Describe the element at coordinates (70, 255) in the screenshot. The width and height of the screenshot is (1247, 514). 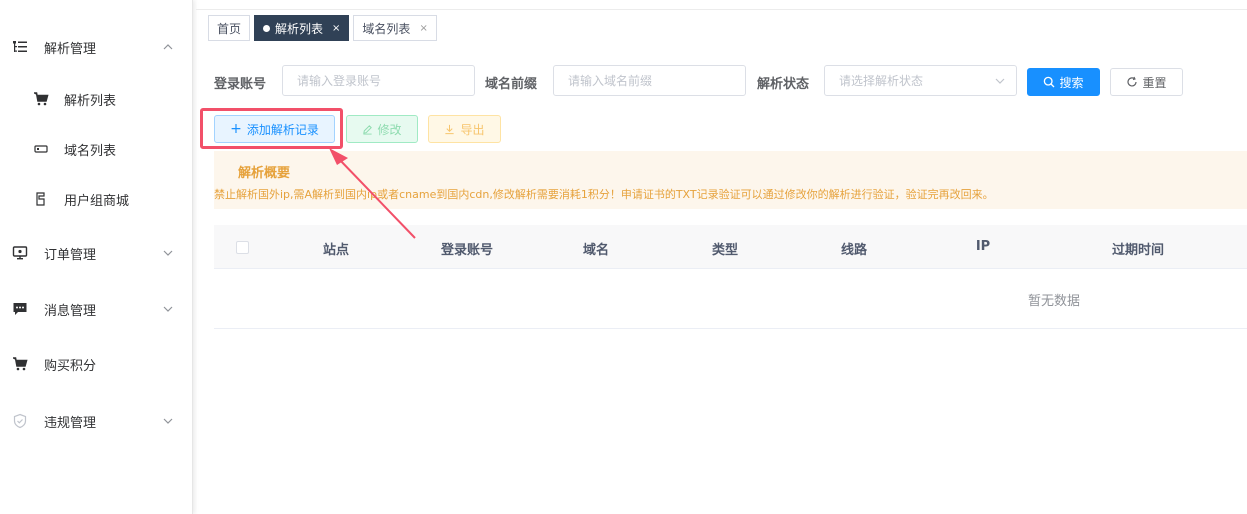
I see `menu-label: 订单管理` at that location.